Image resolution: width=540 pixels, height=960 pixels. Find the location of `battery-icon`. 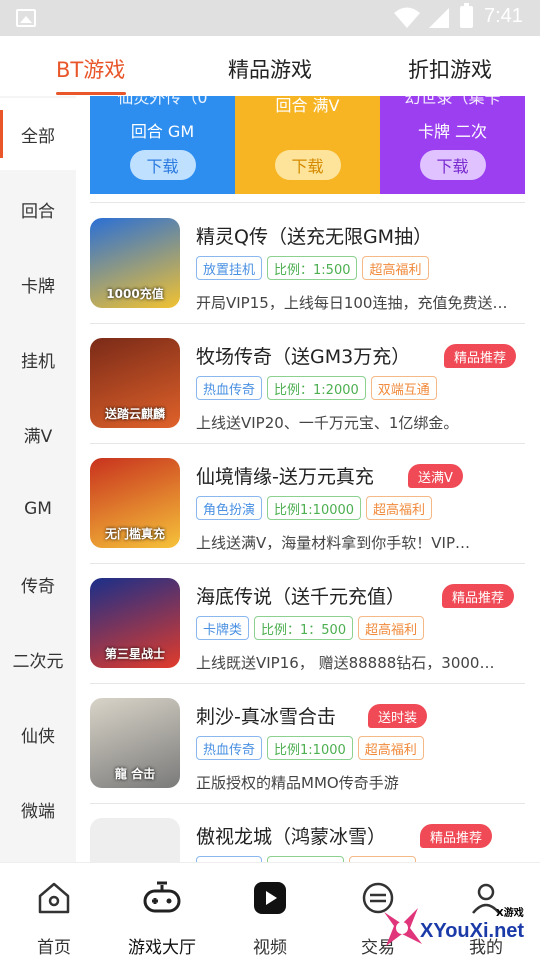

battery-icon is located at coordinates (466, 15).